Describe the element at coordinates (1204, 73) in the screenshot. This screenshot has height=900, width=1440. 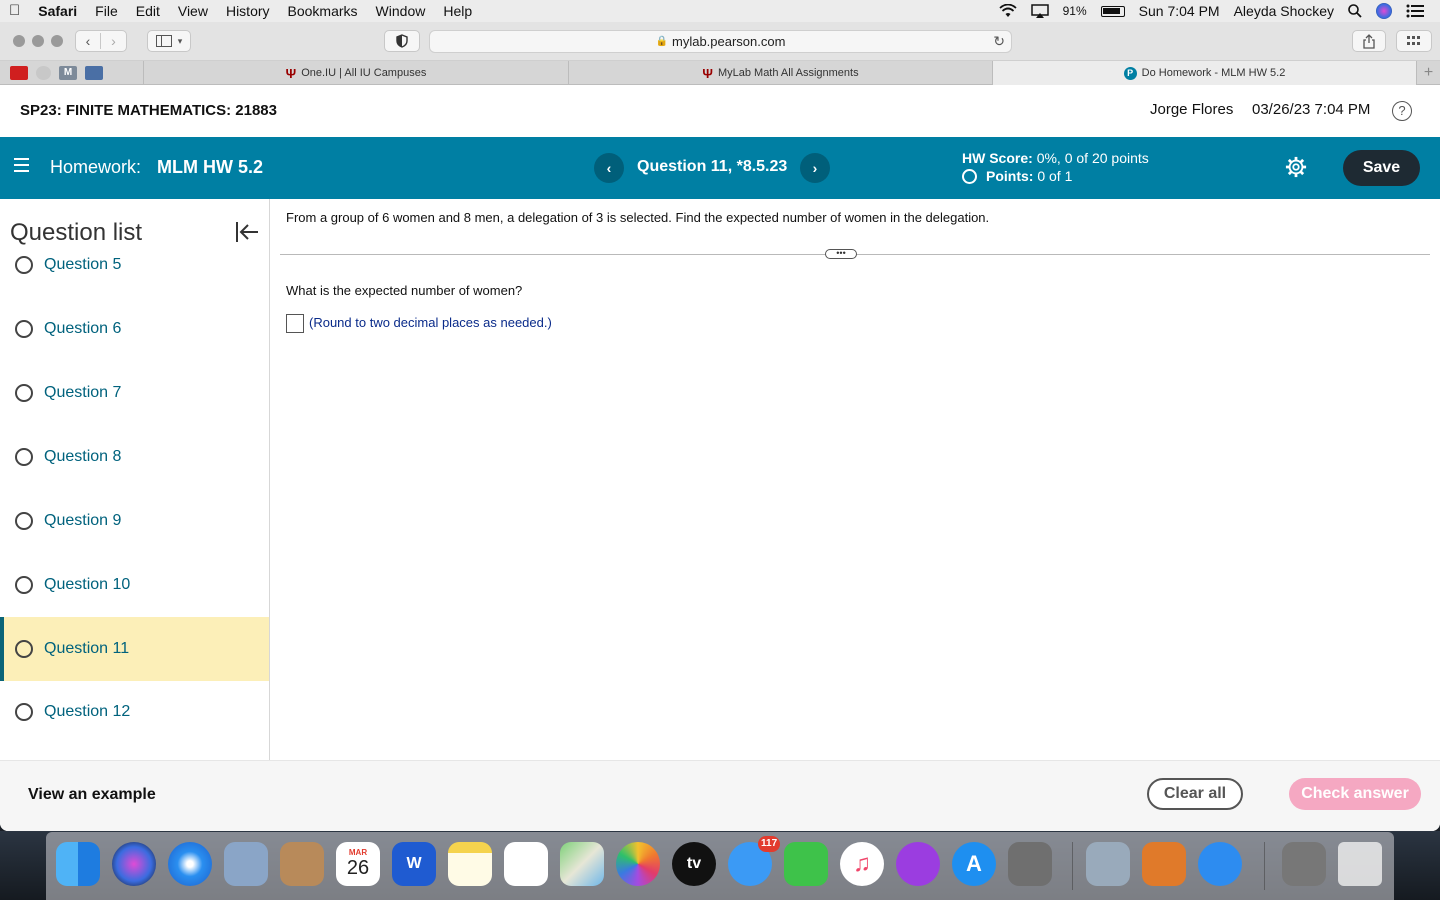
I see `tab-do-homework: P Do Homework - MLM HW 5.2` at that location.